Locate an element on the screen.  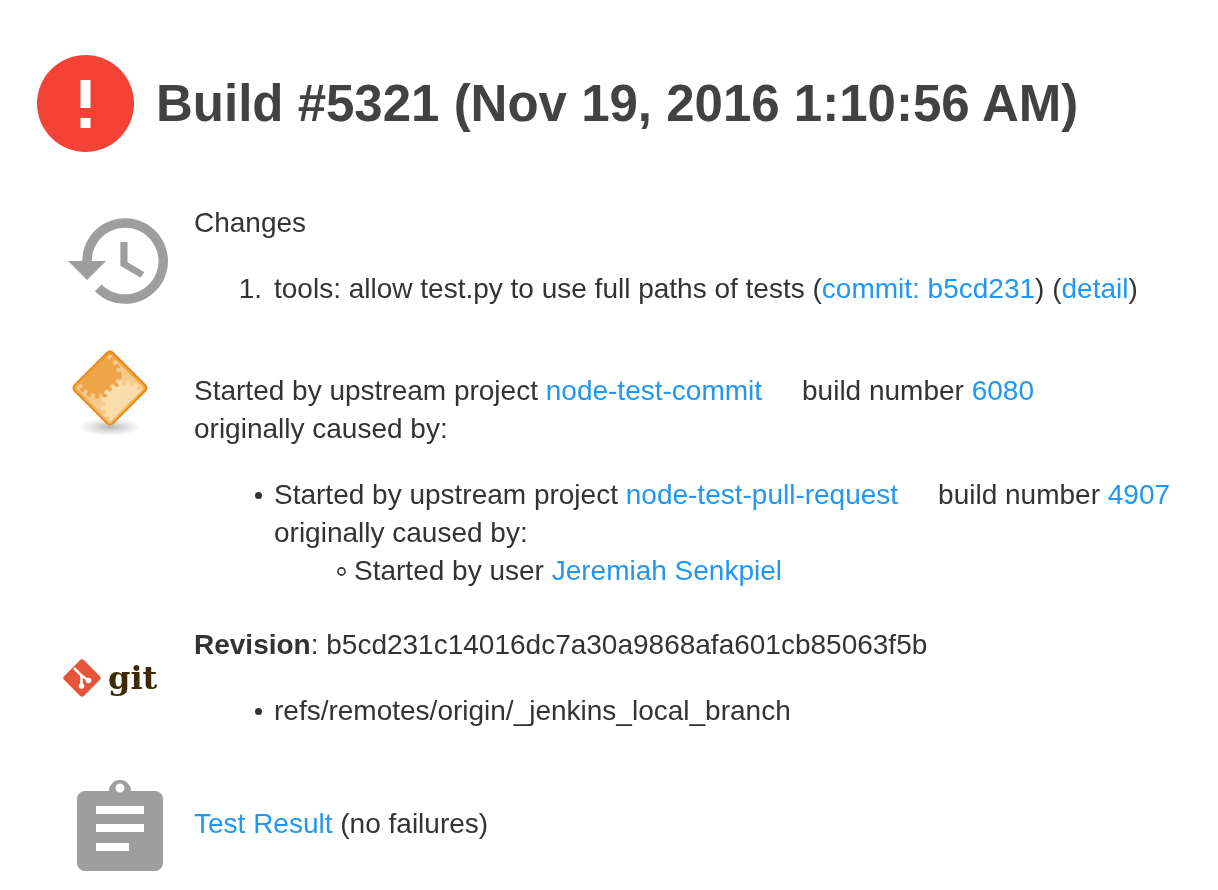
cause-text: Started by upstream project node-test-commit is located at coordinates (478, 391).